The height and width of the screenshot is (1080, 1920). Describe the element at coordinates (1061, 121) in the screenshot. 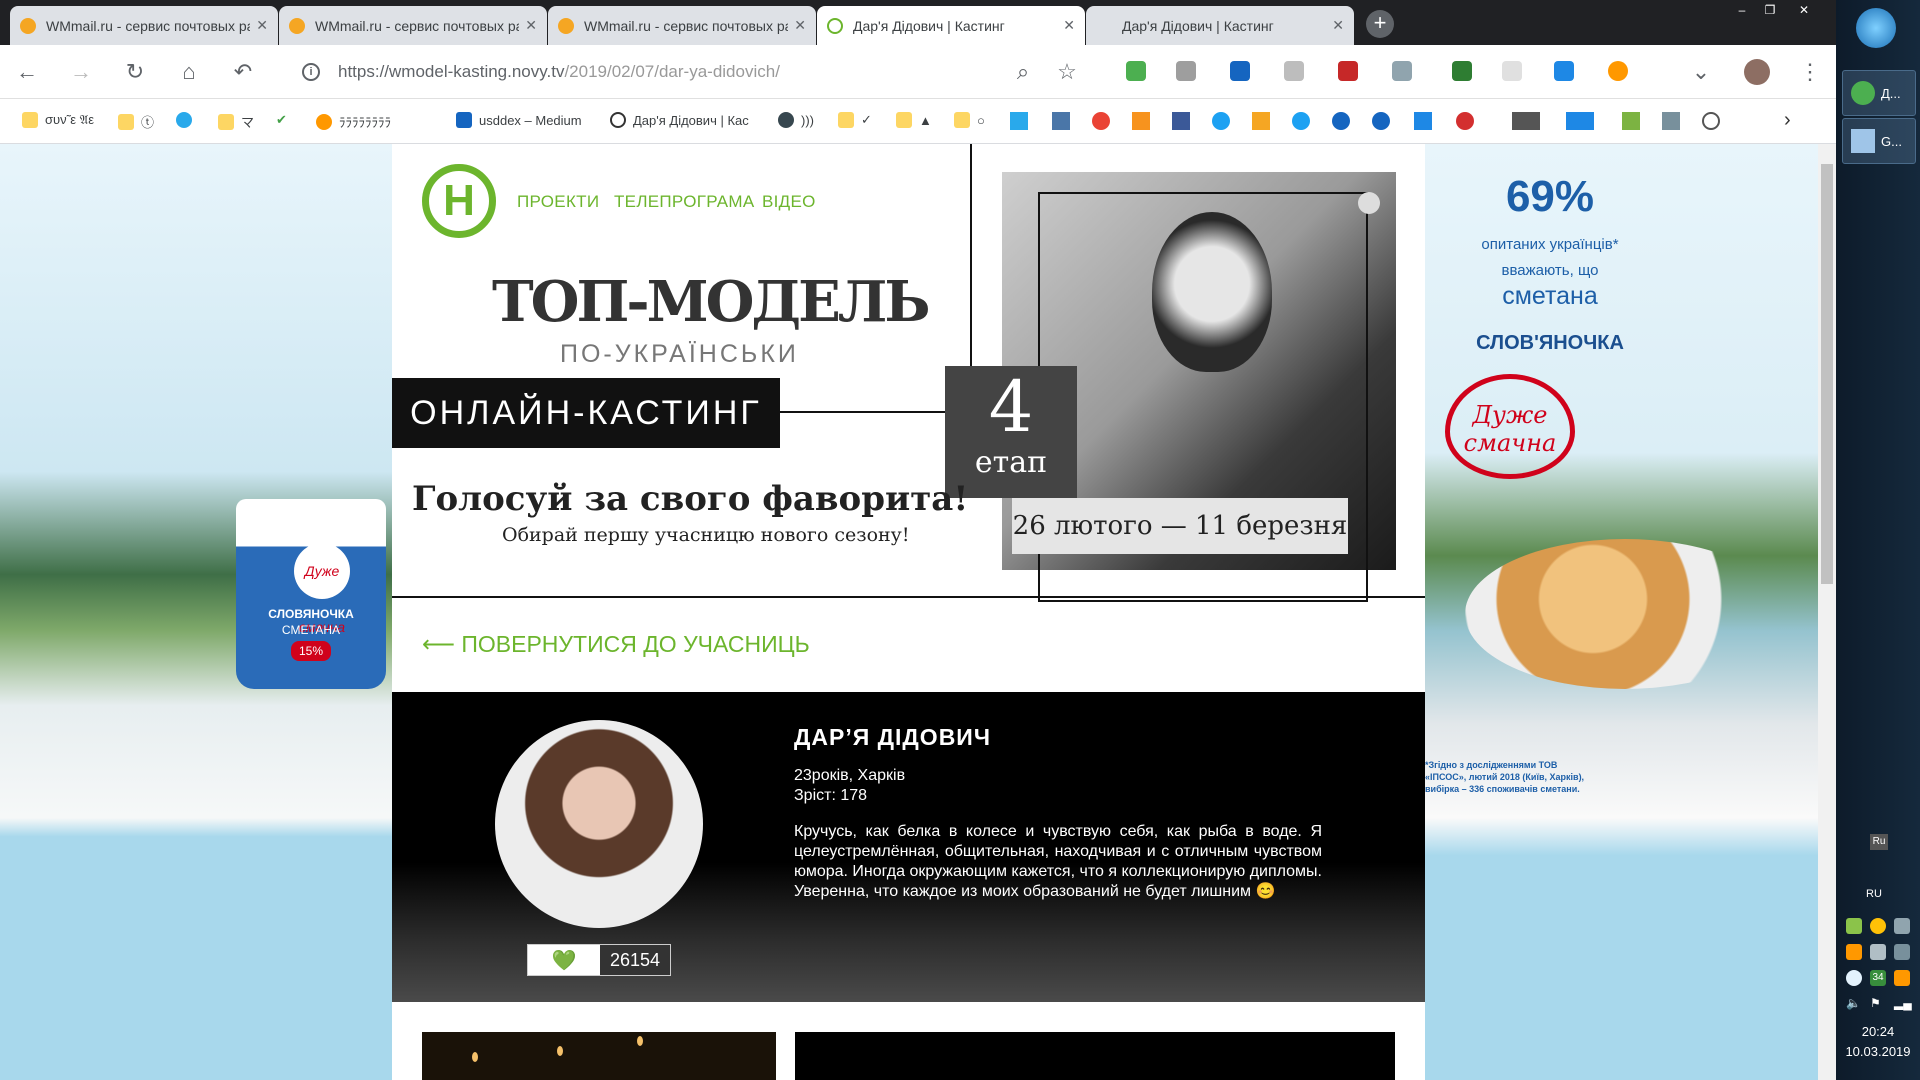

I see `vk-icon` at that location.